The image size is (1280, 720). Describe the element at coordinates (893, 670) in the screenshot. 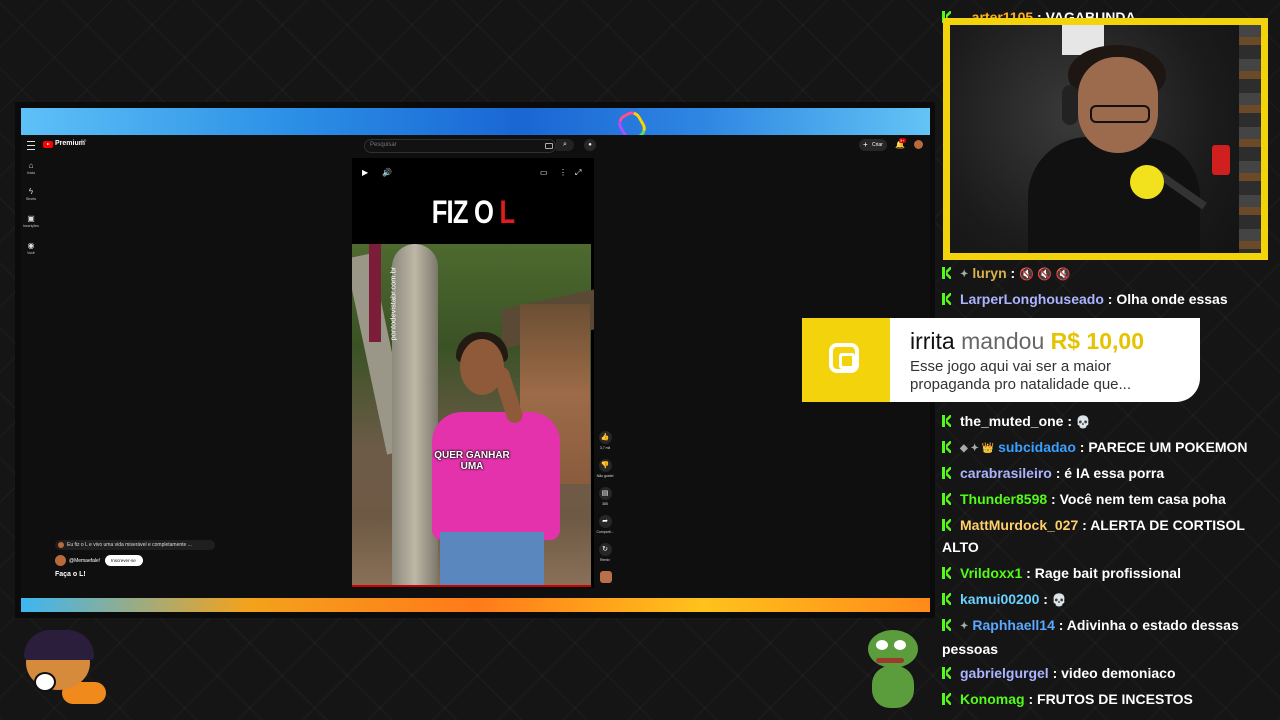

I see `pepe-frog` at that location.